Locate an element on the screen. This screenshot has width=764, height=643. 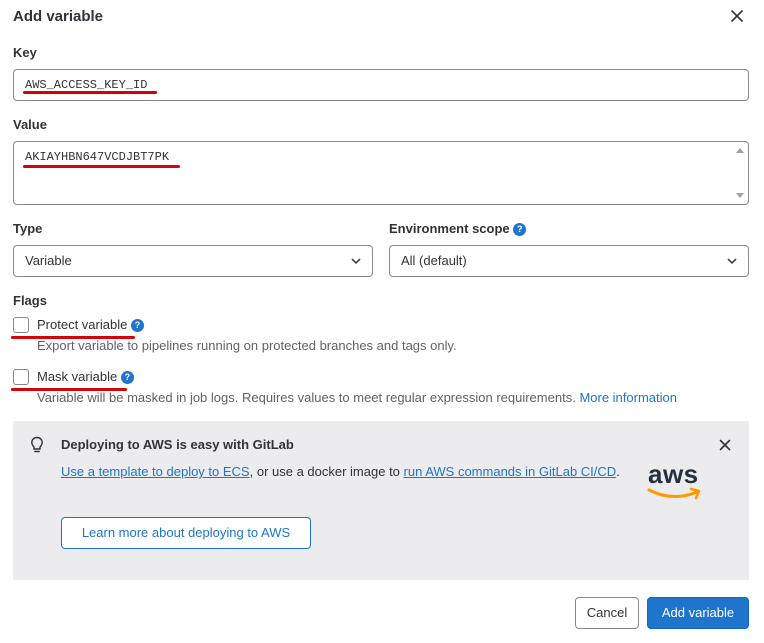
dismiss-alert-button is located at coordinates (725, 445).